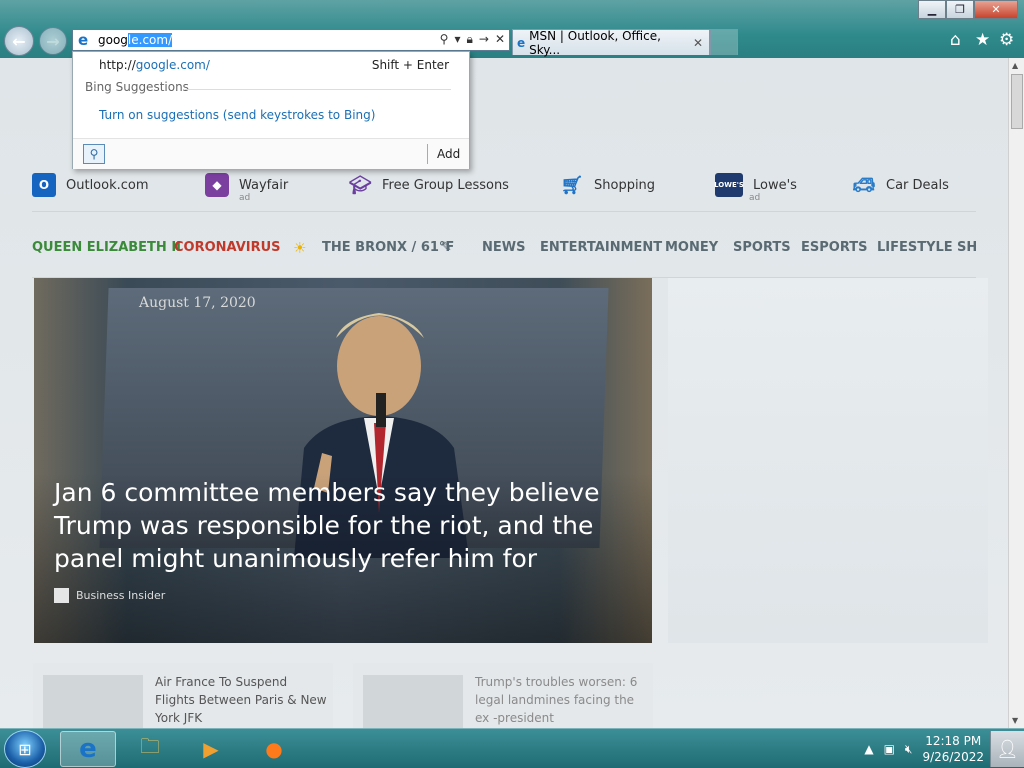  I want to click on quick-link-label: Lowe's, so click(775, 185).